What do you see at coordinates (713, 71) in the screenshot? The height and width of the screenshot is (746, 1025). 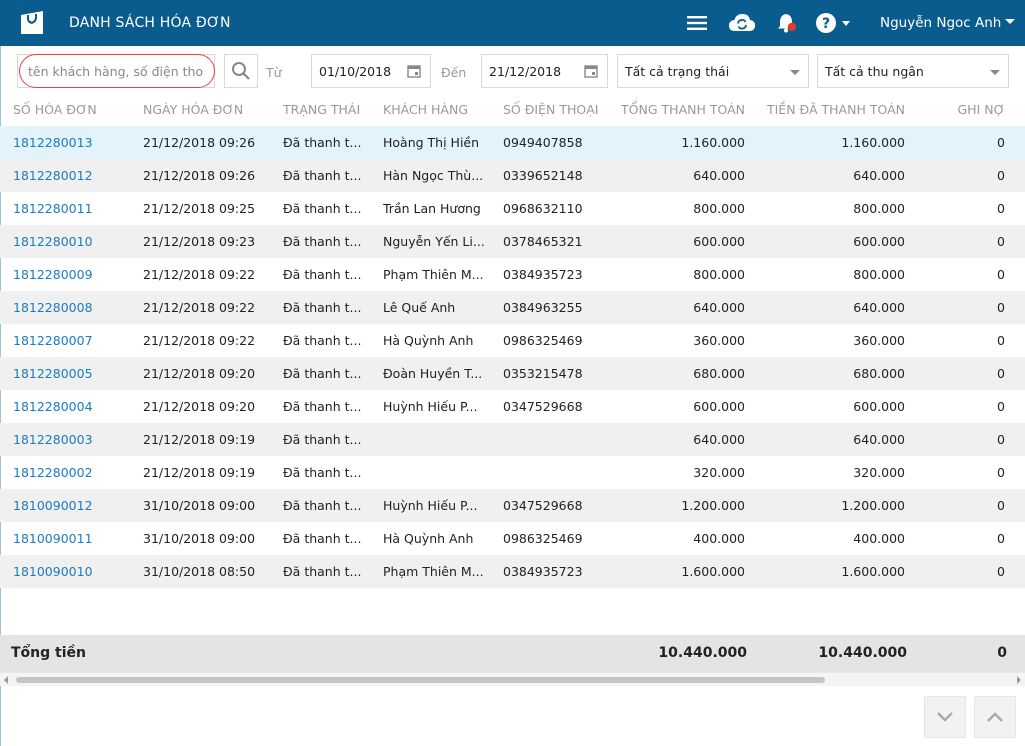 I see `status-select: Tất cả trạng thái` at bounding box center [713, 71].